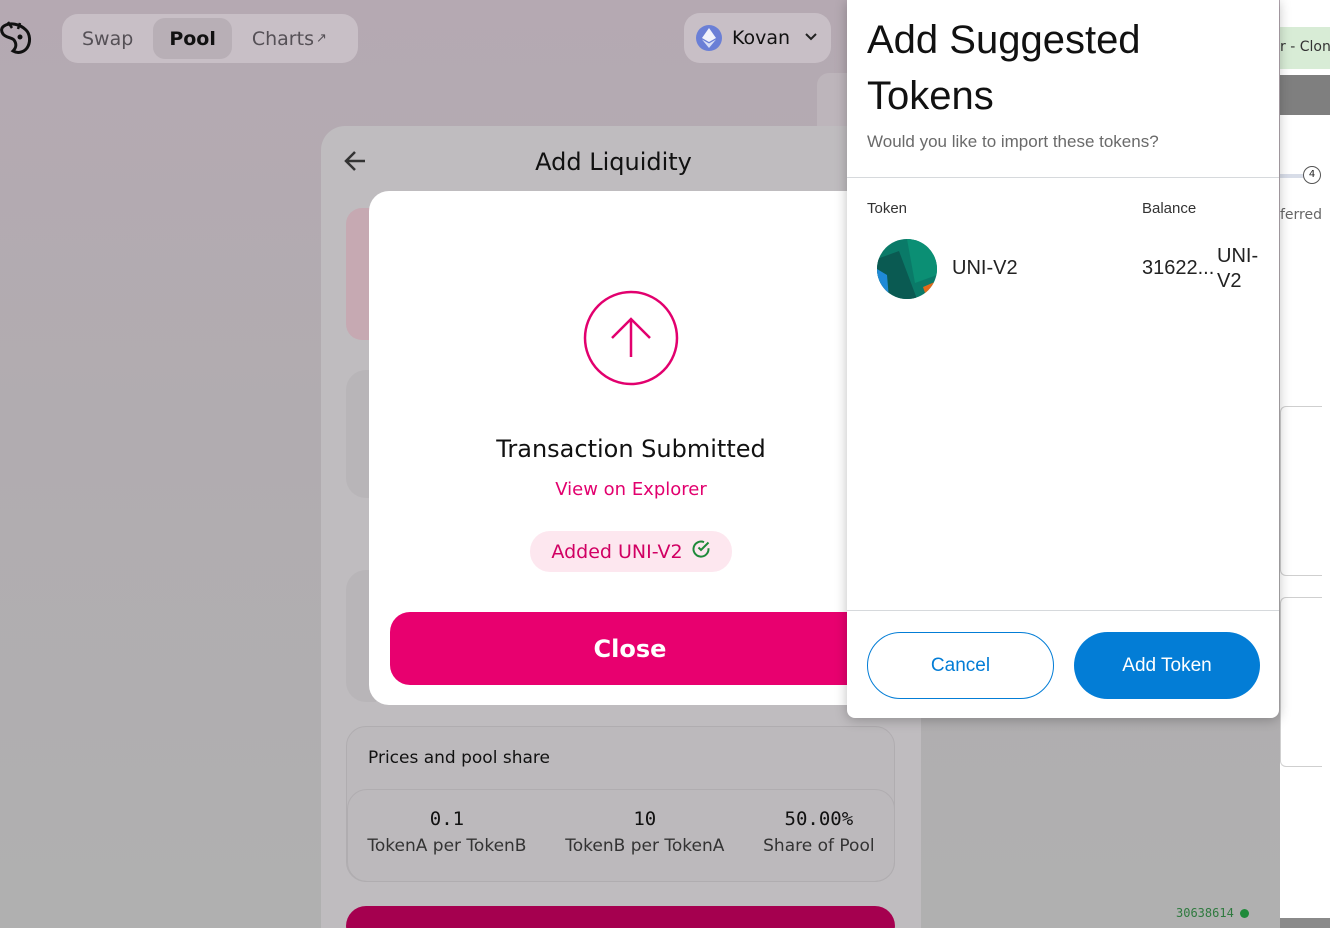  Describe the element at coordinates (1013, 141) in the screenshot. I see `popup-subtitle: Would you like to import these tokens?` at that location.